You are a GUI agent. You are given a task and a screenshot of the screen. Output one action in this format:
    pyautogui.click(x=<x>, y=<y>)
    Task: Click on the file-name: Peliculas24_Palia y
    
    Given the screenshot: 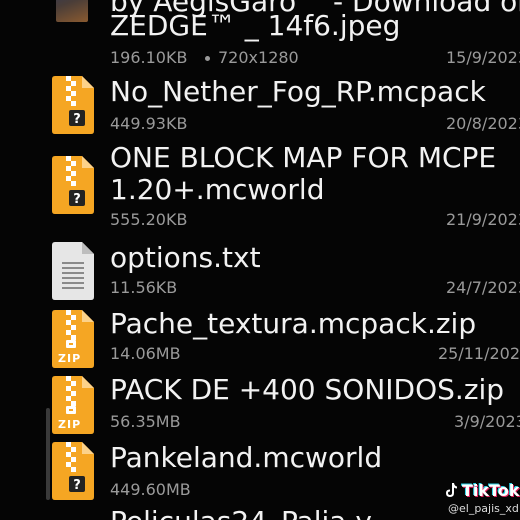 What is the action you would take?
    pyautogui.click(x=241, y=513)
    